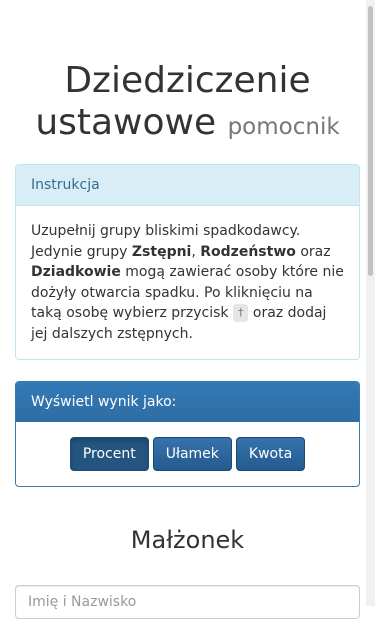 The width and height of the screenshot is (375, 619). I want to click on result-format-button-group: Procent Ułamek Kwota, so click(187, 454).